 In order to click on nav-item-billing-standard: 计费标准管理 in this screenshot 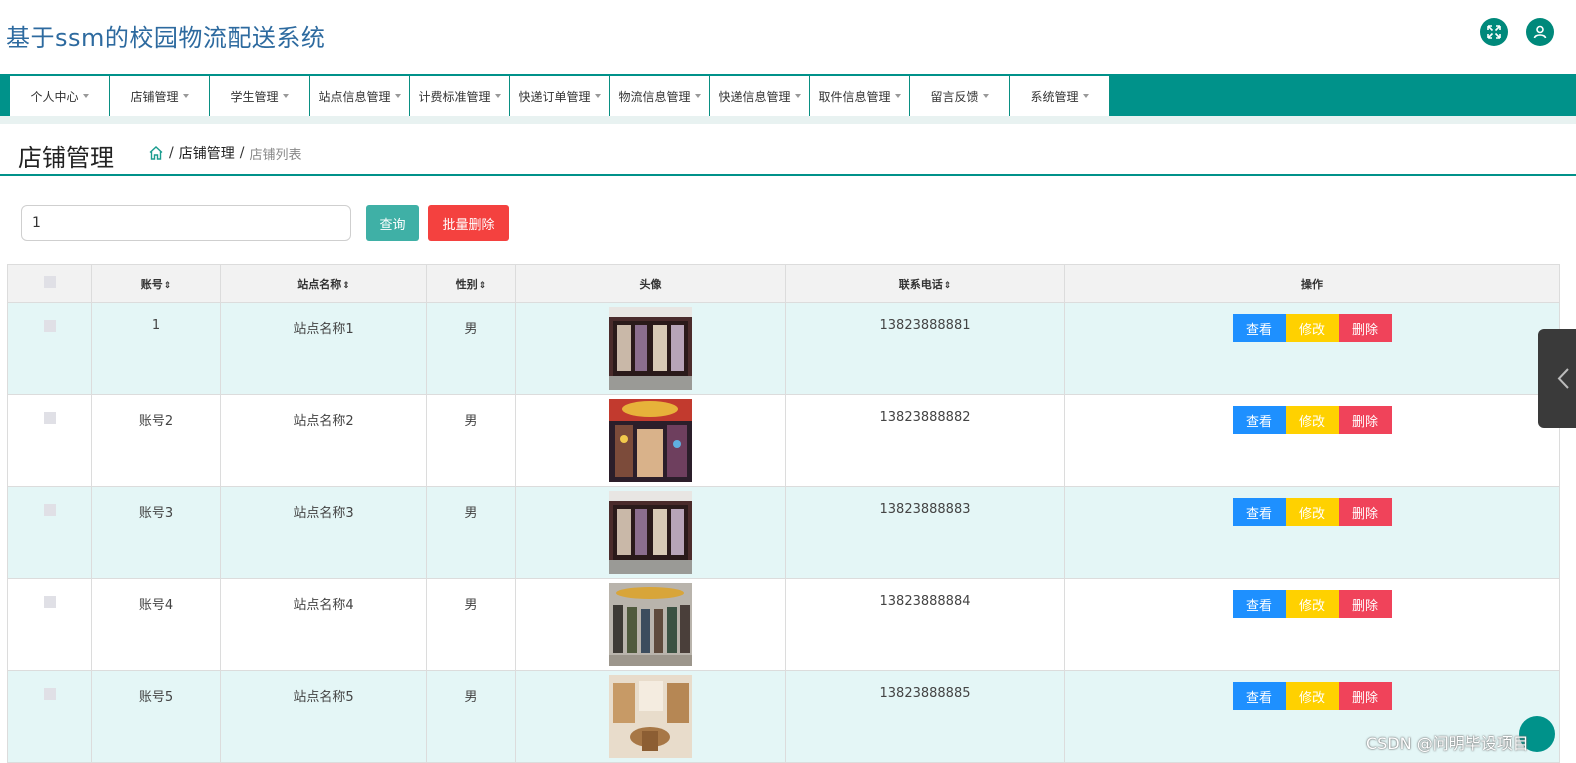, I will do `click(460, 96)`.